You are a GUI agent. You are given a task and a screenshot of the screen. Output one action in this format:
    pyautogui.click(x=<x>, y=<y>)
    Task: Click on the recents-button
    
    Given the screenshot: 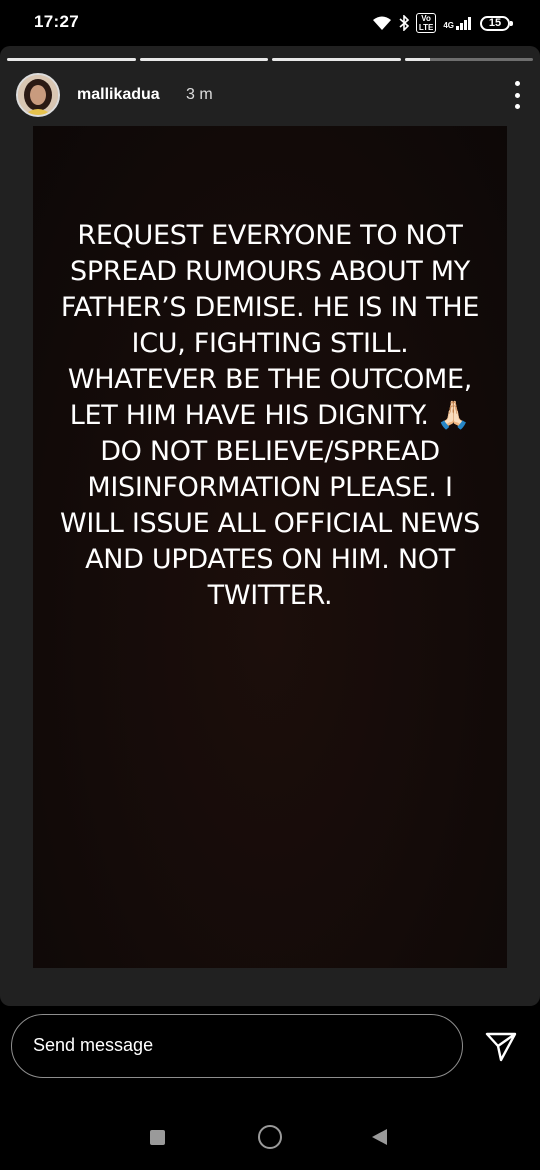 What is the action you would take?
    pyautogui.click(x=157, y=1137)
    